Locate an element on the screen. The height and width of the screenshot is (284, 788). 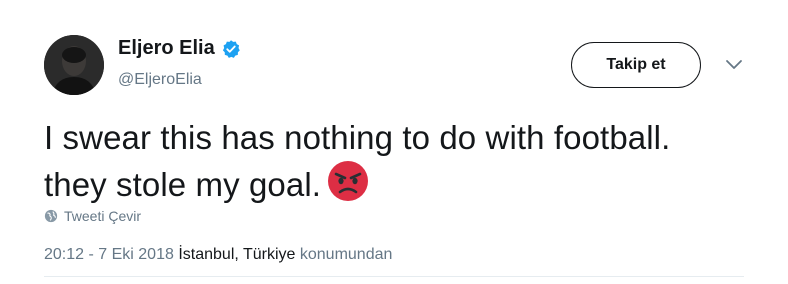
translate-tweet-link: Tweeti Çevir is located at coordinates (92, 216).